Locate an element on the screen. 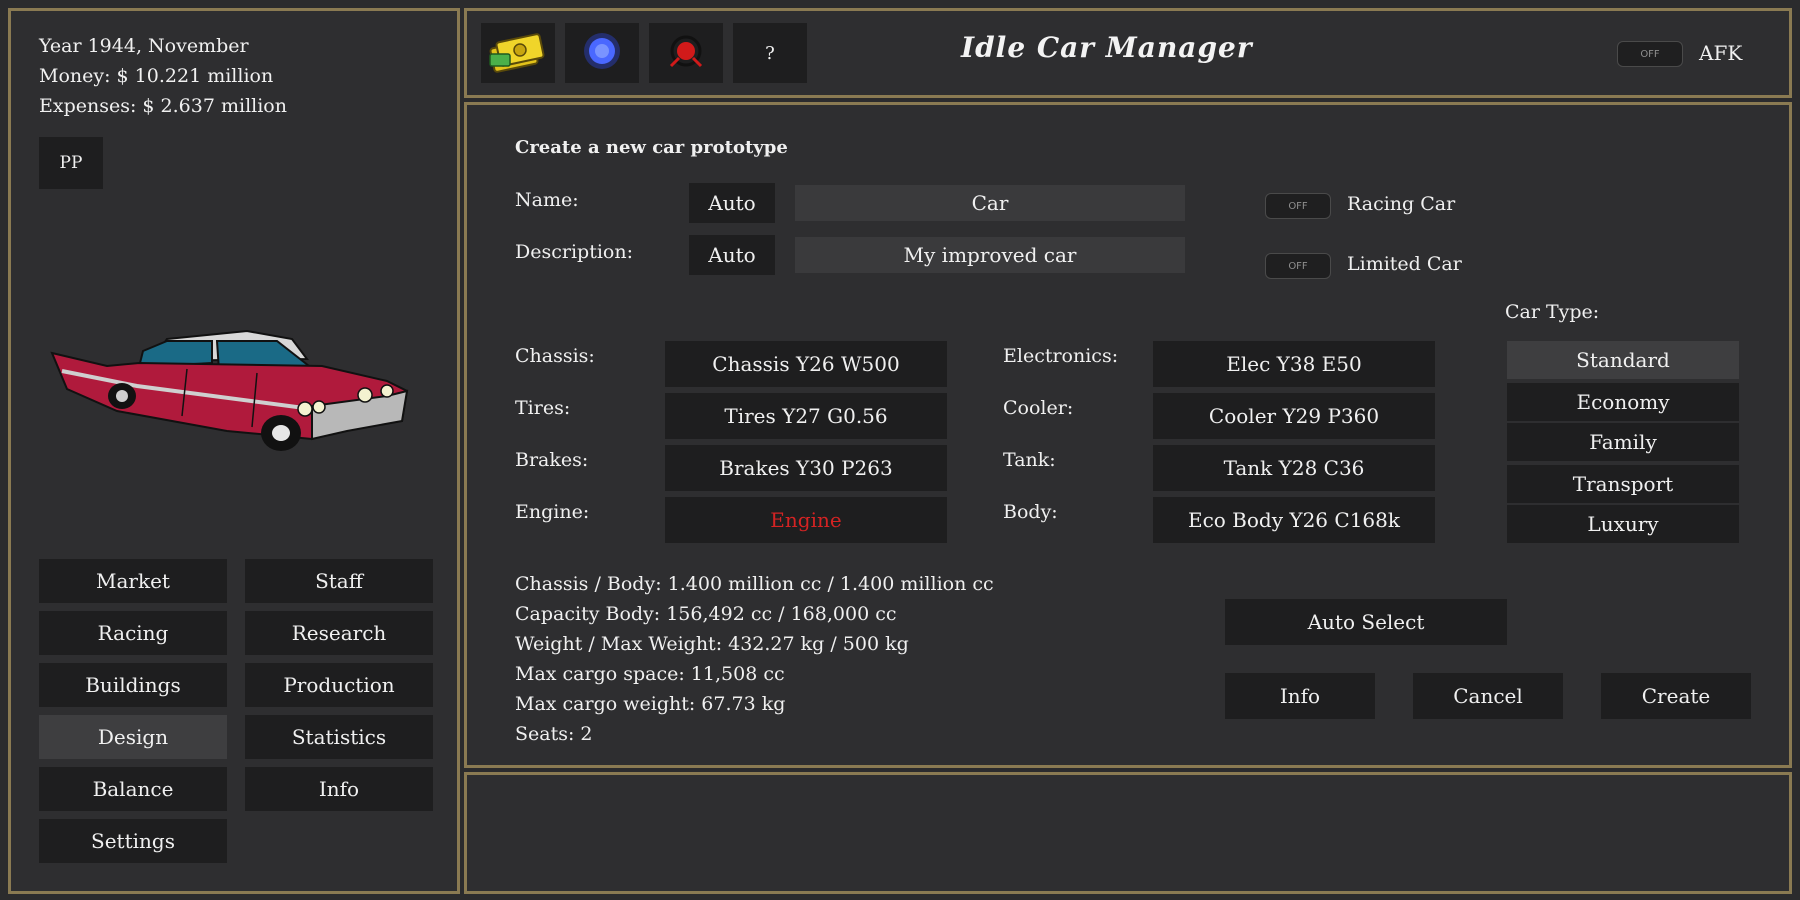 This screenshot has width=1800, height=900. car-illustration is located at coordinates (242, 386).